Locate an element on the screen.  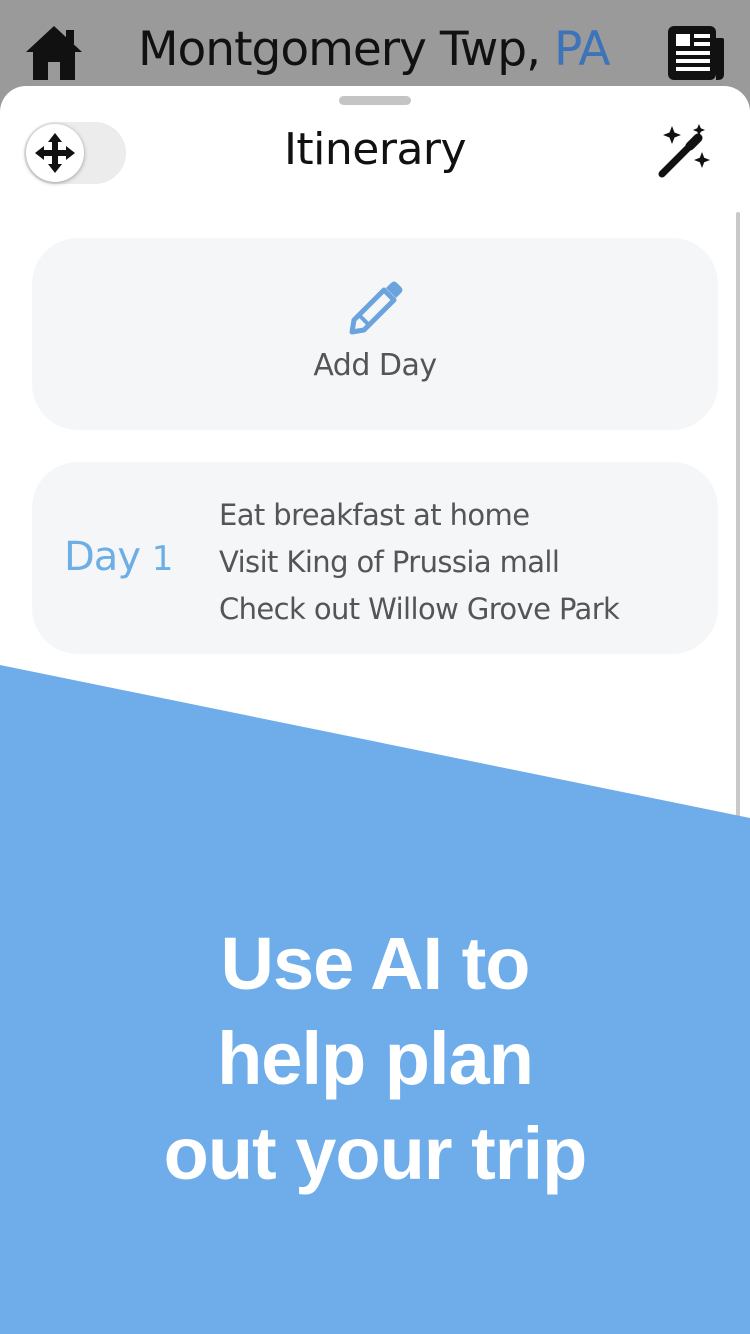
add-day-label: Add Day is located at coordinates (375, 365).